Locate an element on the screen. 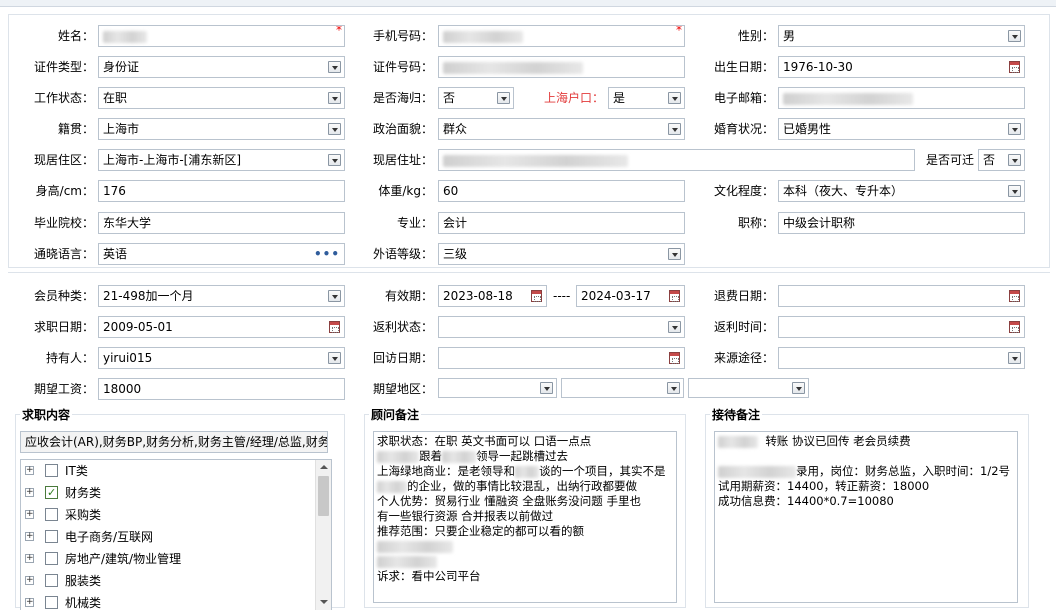  name-field: * is located at coordinates (221, 36).